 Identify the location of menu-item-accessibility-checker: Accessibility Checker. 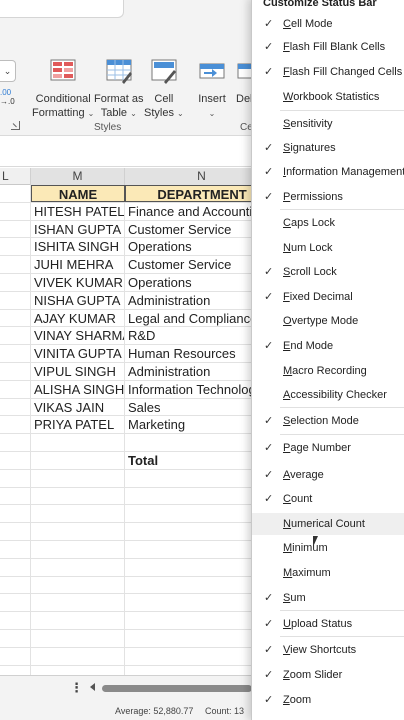
(328, 395).